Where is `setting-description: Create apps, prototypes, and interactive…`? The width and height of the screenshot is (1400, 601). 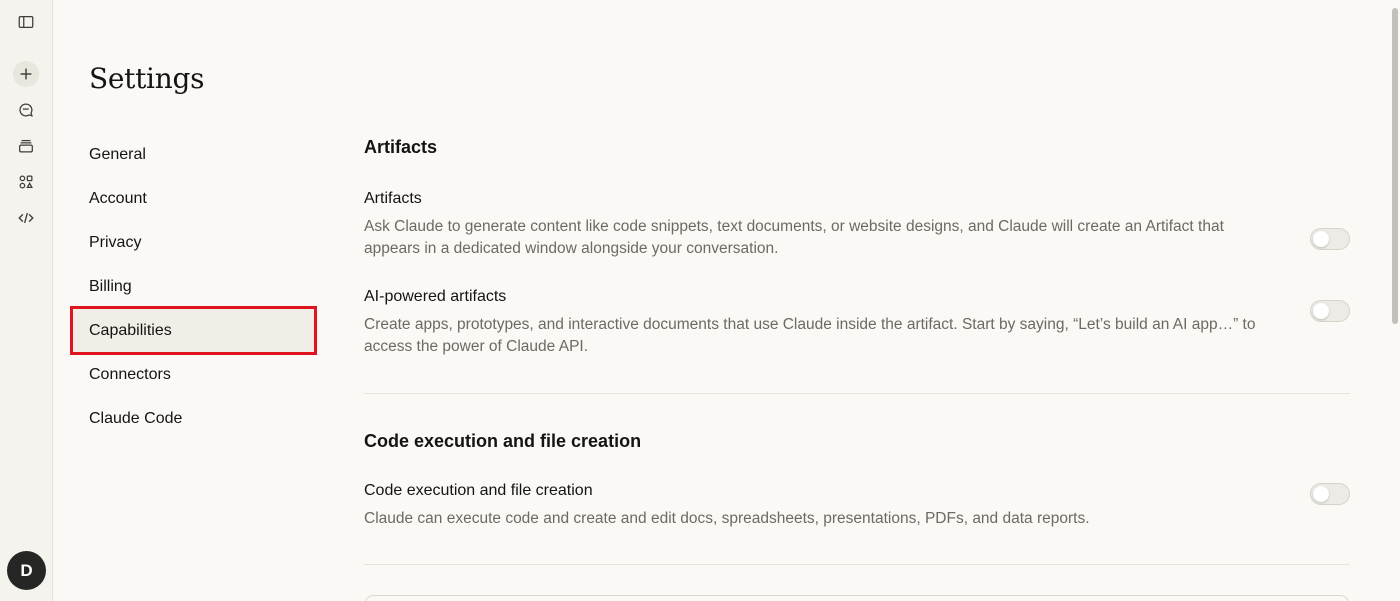 setting-description: Create apps, prototypes, and interactive… is located at coordinates (810, 335).